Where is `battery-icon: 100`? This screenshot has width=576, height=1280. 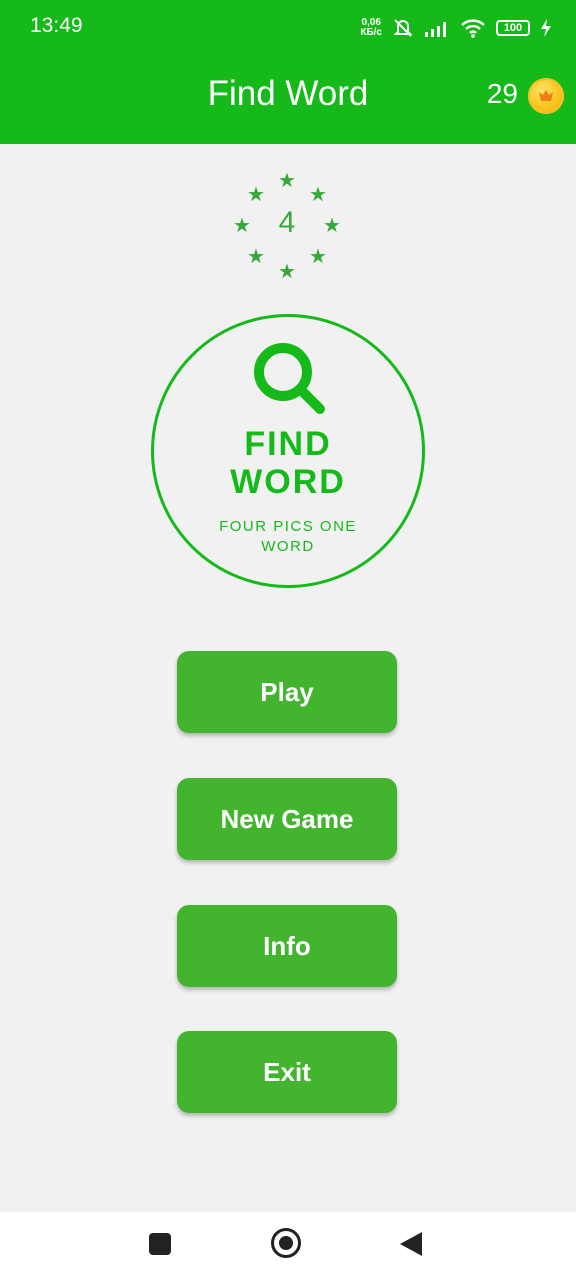
battery-icon: 100 is located at coordinates (513, 28).